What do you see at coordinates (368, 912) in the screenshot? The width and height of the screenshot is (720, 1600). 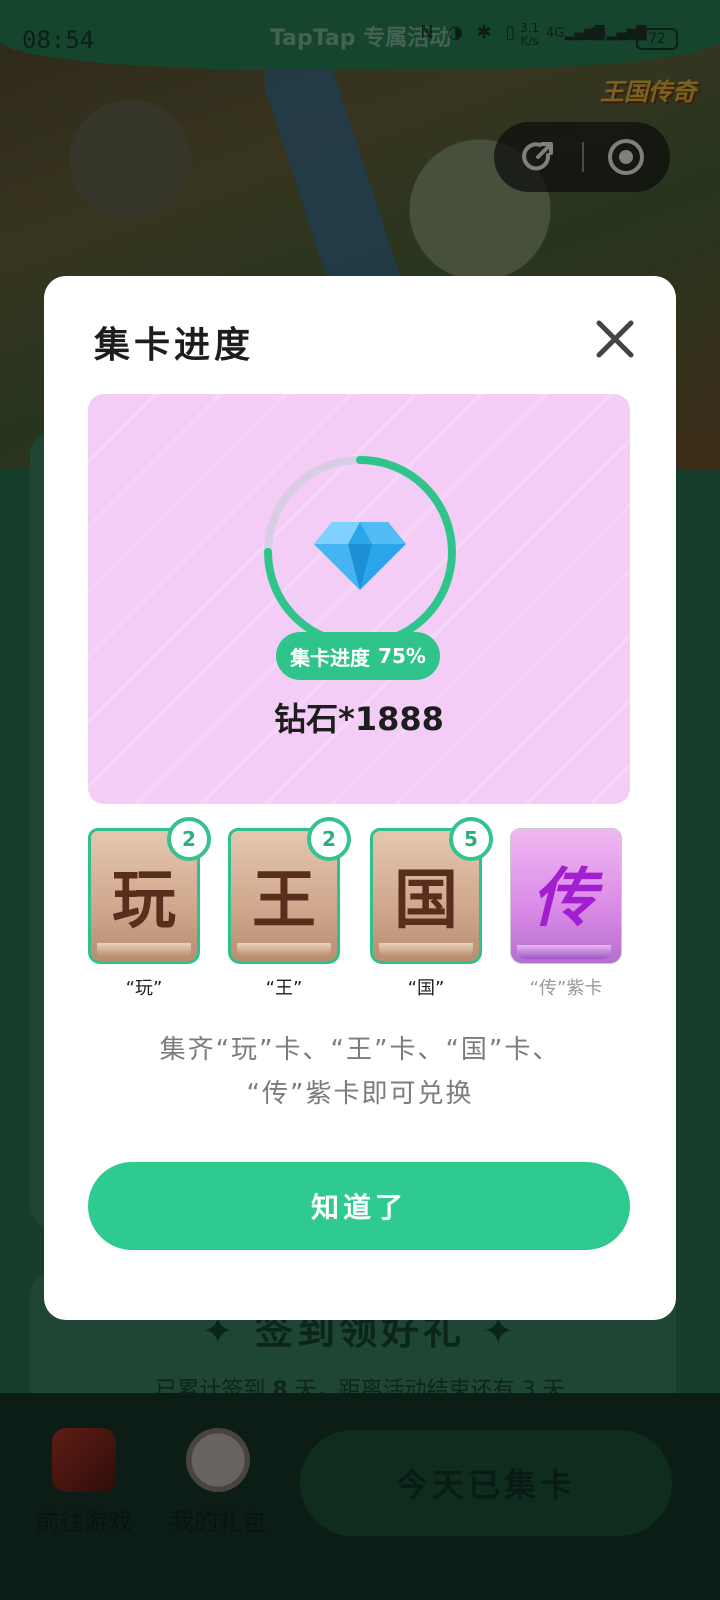 I see `card-list: 玩 2 “玩” 王 2 “王” 国 5 “国” 传 “传”紫卡` at bounding box center [368, 912].